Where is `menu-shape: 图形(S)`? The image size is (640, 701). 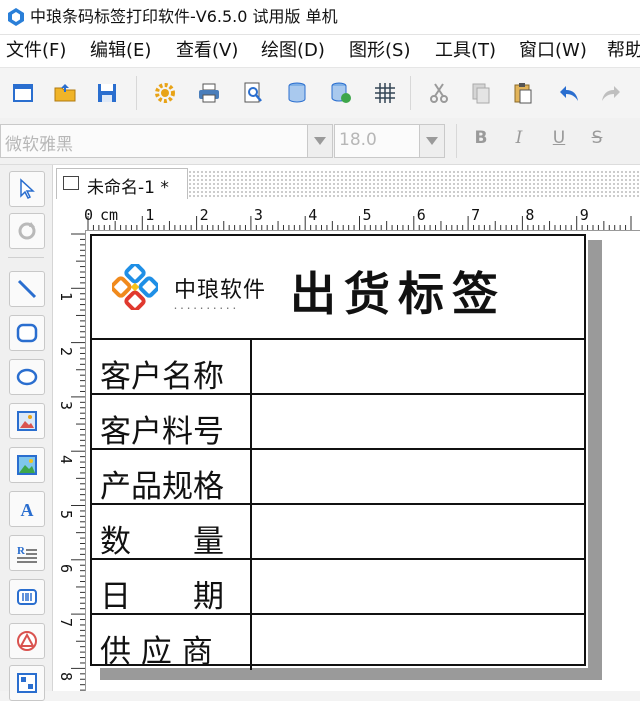 menu-shape: 图形(S) is located at coordinates (379, 51).